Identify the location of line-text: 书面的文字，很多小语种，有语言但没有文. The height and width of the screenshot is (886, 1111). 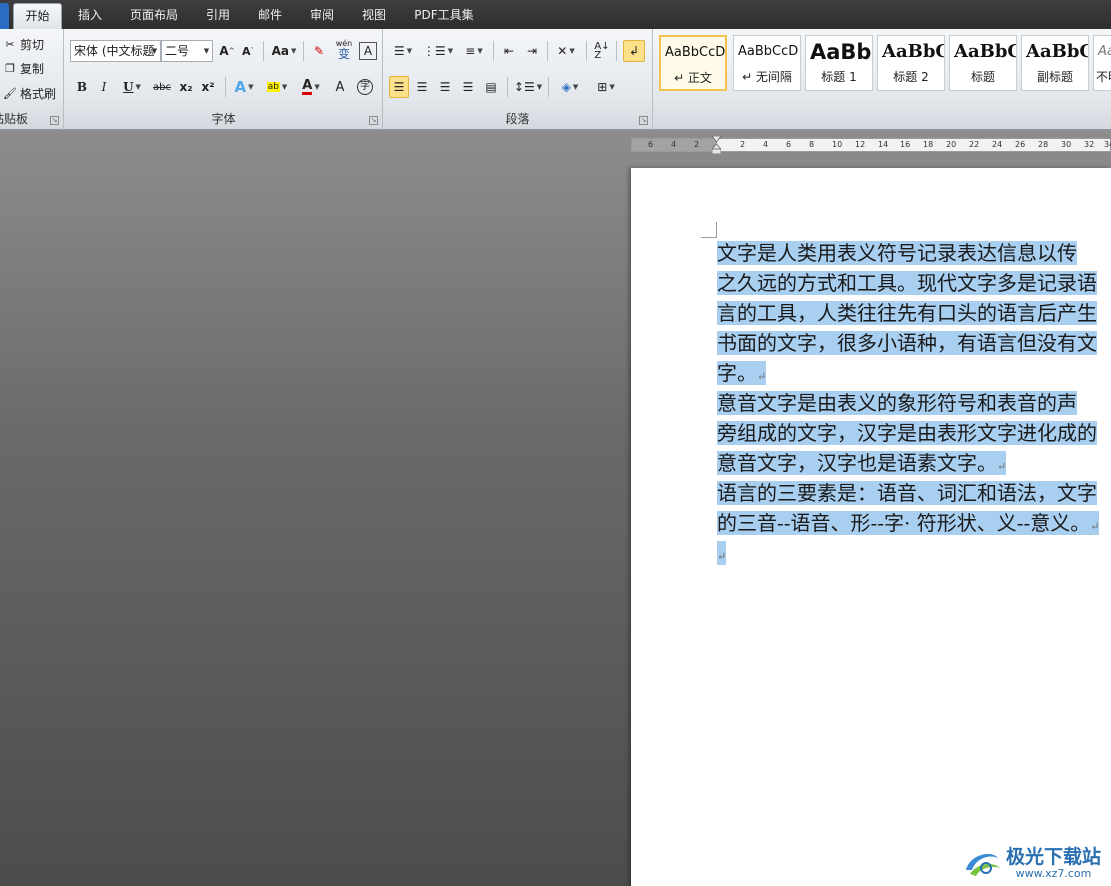
(907, 343).